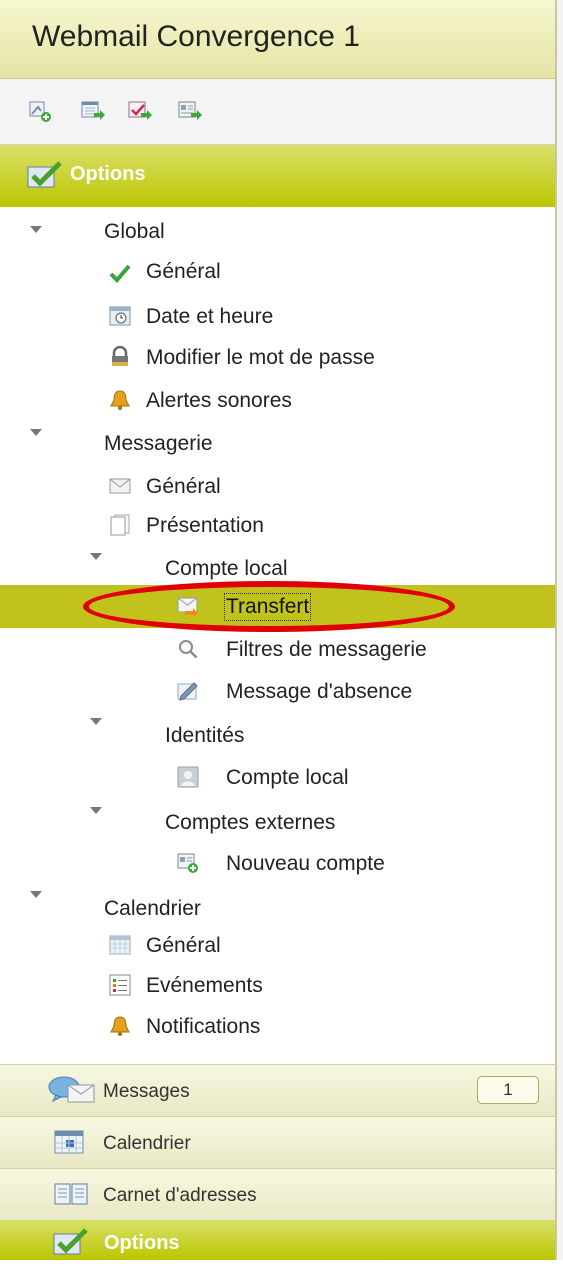 The width and height of the screenshot is (563, 1264). What do you see at coordinates (277, 176) in the screenshot?
I see `options-section-header: Options` at bounding box center [277, 176].